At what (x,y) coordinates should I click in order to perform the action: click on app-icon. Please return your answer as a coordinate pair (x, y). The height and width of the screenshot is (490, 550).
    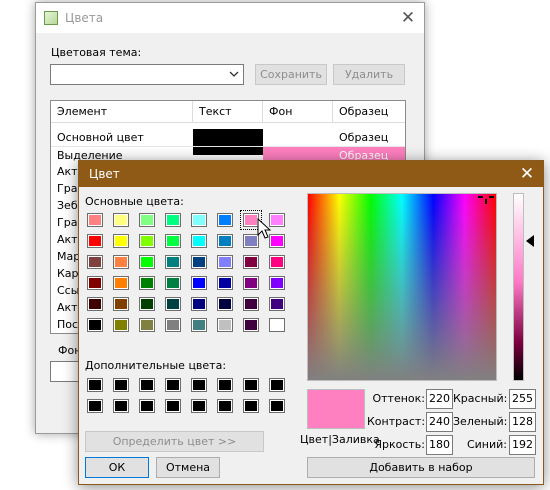
    Looking at the image, I should click on (51, 18).